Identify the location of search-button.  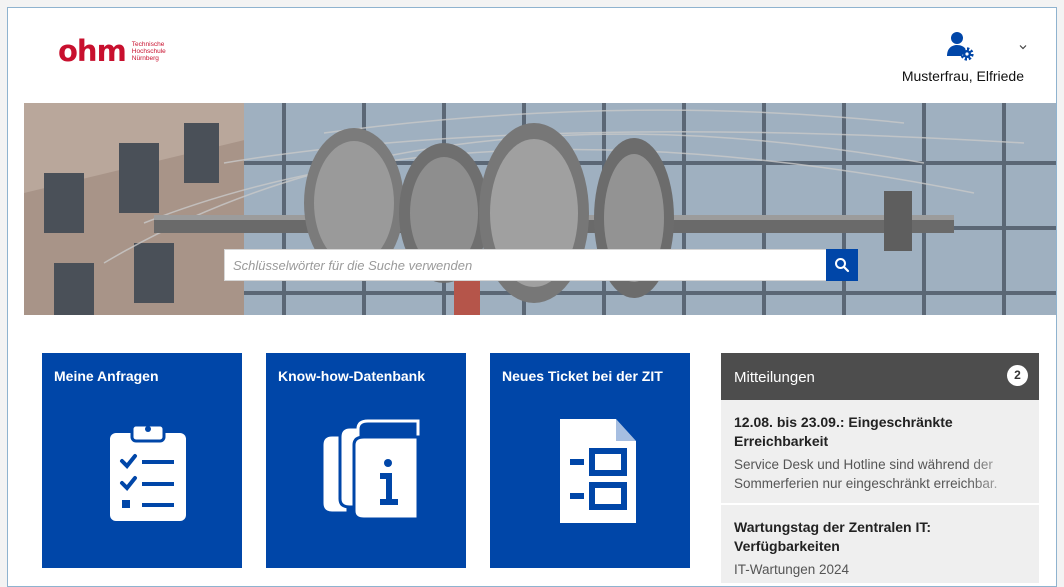
(842, 265).